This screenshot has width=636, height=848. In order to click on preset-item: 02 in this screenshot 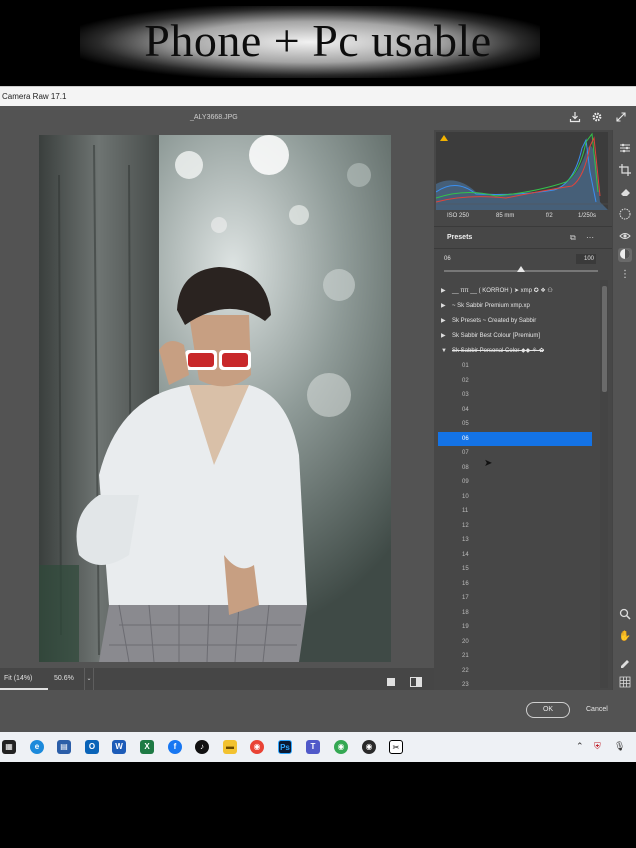, I will do `click(520, 381)`.